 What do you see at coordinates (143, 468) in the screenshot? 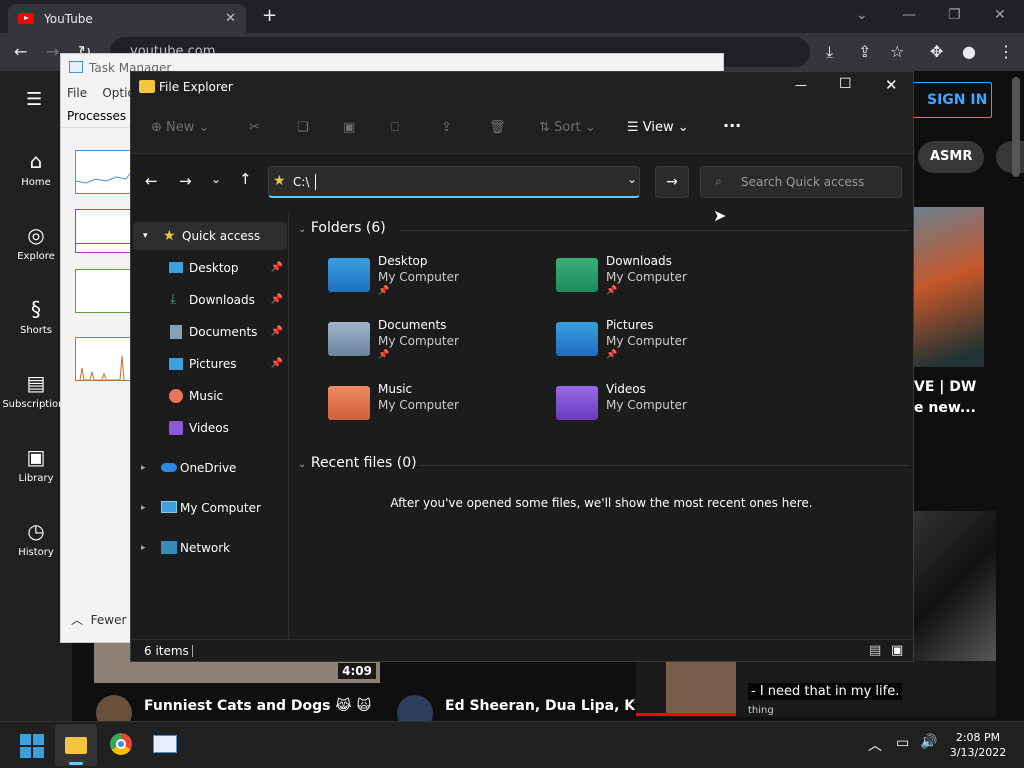
I see `chevron-right-icon: ▸` at bounding box center [143, 468].